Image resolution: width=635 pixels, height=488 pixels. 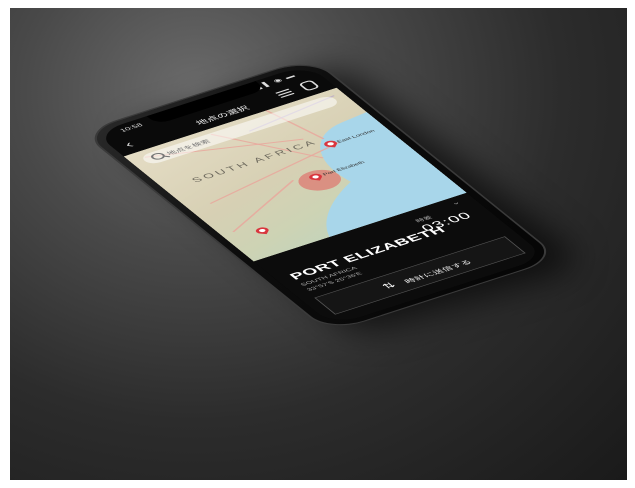 I want to click on search-icon, so click(x=158, y=156).